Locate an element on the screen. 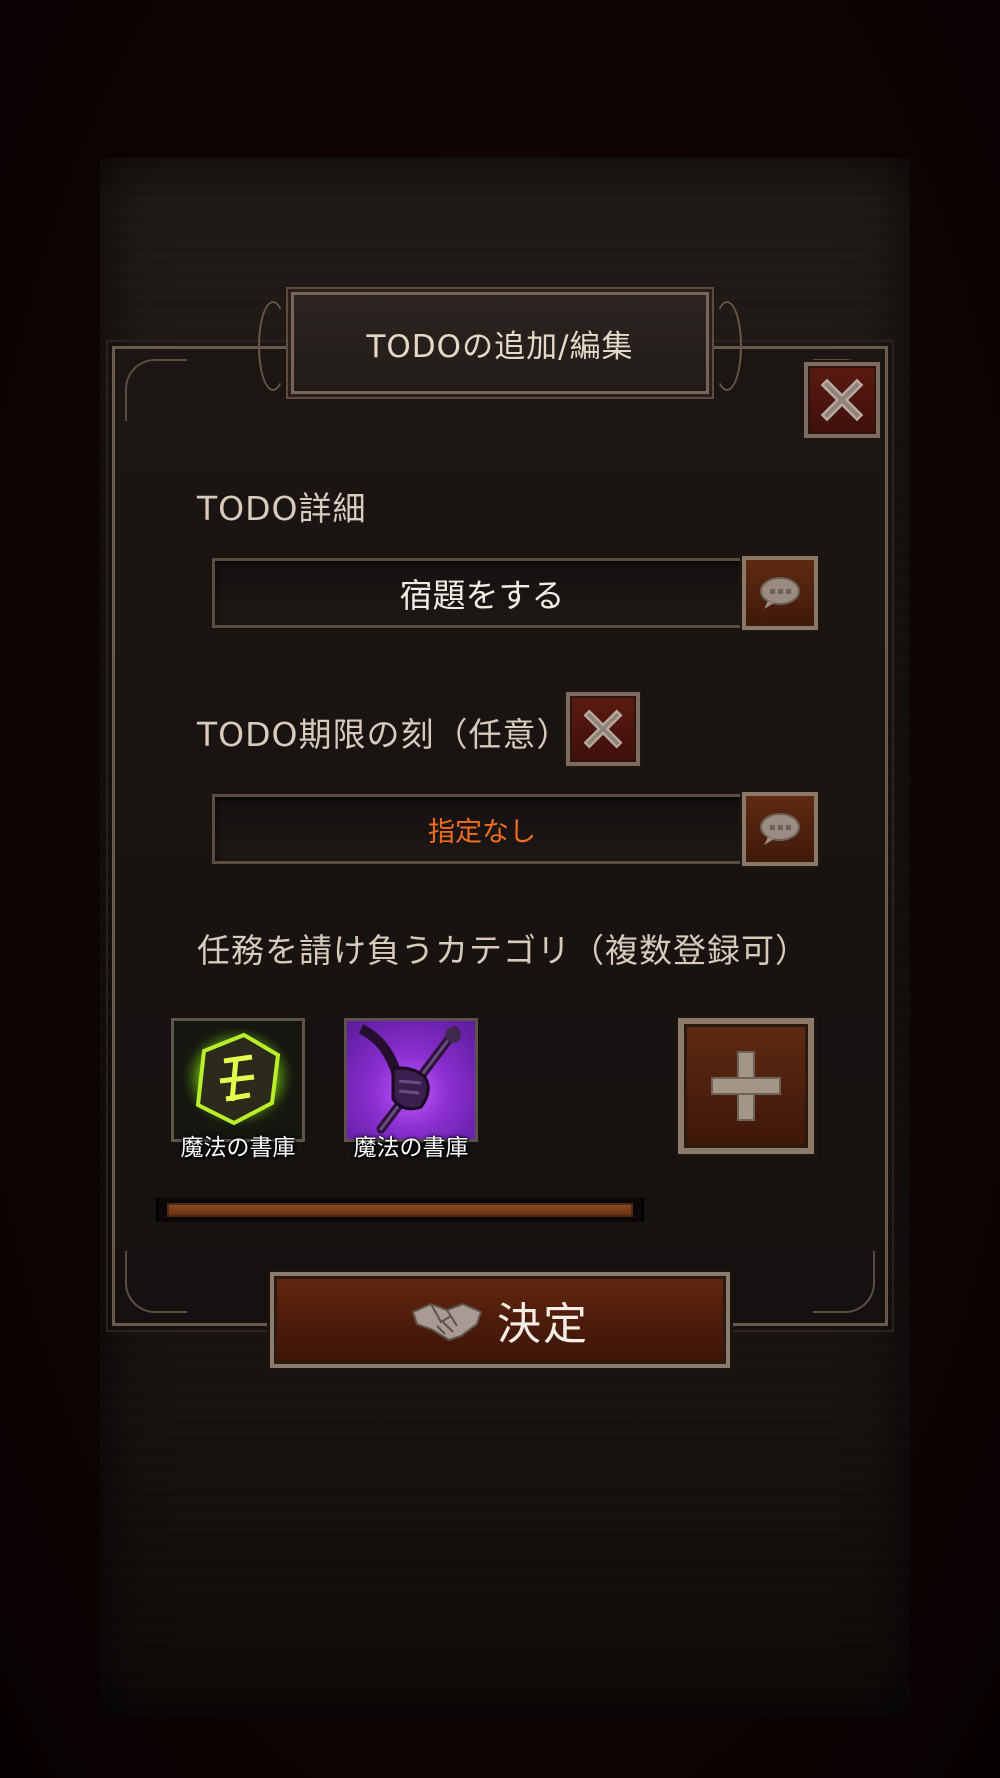  plus-icon is located at coordinates (746, 1086).